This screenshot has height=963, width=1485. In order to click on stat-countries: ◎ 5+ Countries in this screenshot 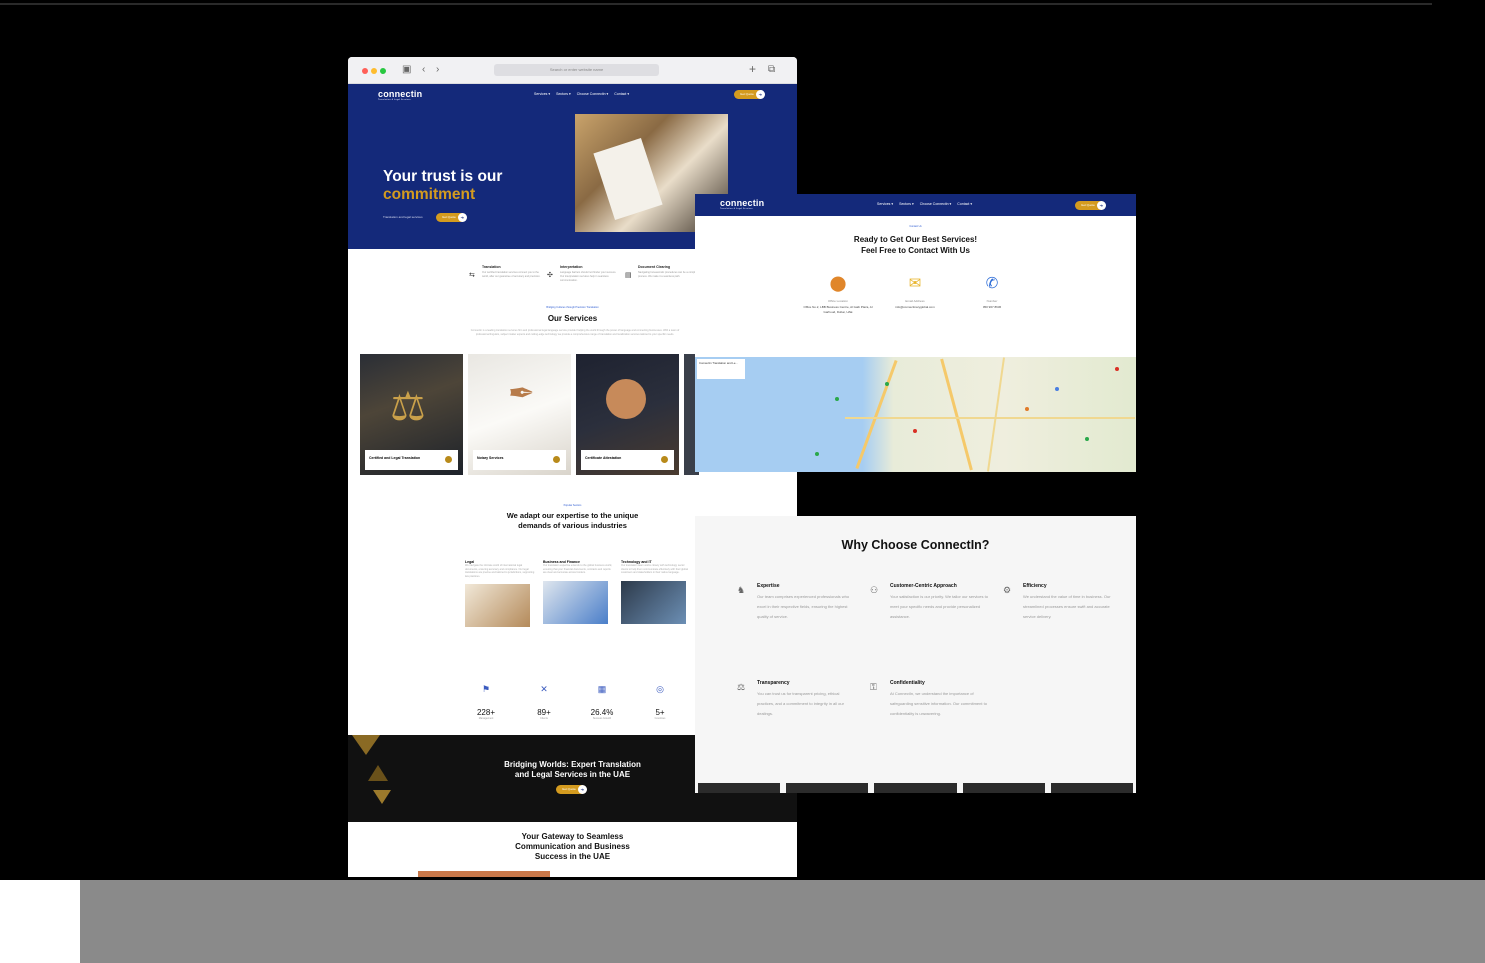, I will do `click(660, 702)`.